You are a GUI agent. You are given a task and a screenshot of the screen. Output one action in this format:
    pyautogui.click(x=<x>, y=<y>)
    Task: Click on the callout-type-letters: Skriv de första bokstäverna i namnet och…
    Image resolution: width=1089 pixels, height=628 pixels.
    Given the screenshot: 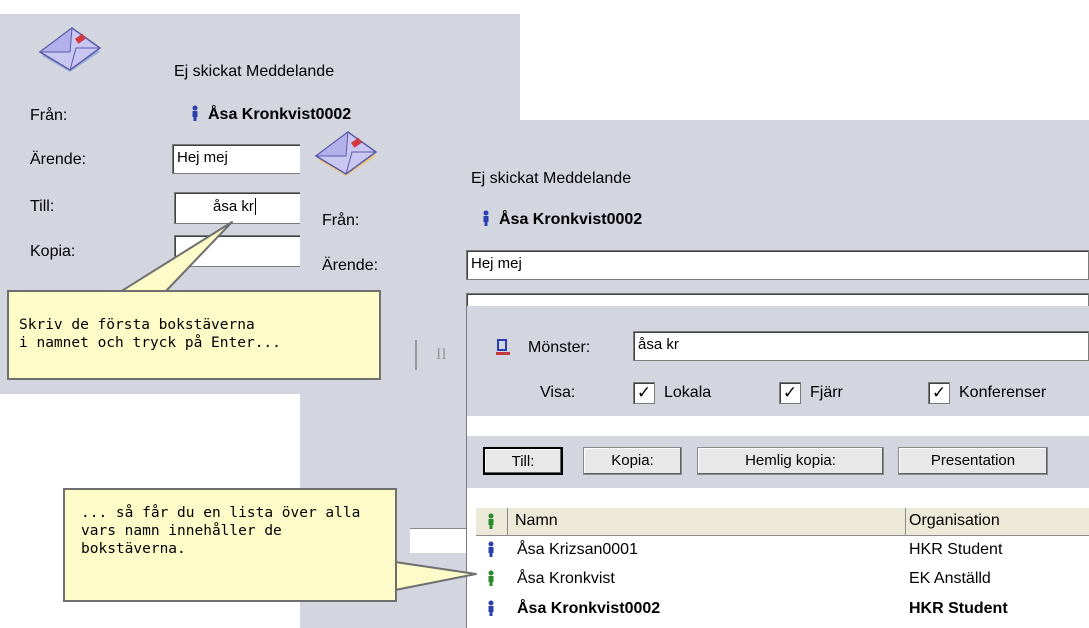 What is the action you would take?
    pyautogui.click(x=194, y=335)
    